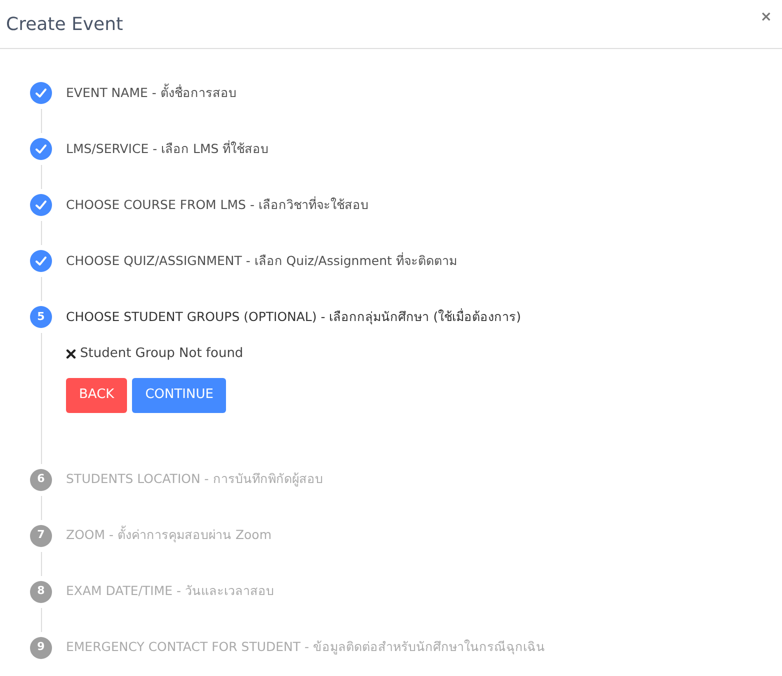 This screenshot has width=782, height=676. What do you see at coordinates (41, 479) in the screenshot?
I see `step-number: 6` at bounding box center [41, 479].